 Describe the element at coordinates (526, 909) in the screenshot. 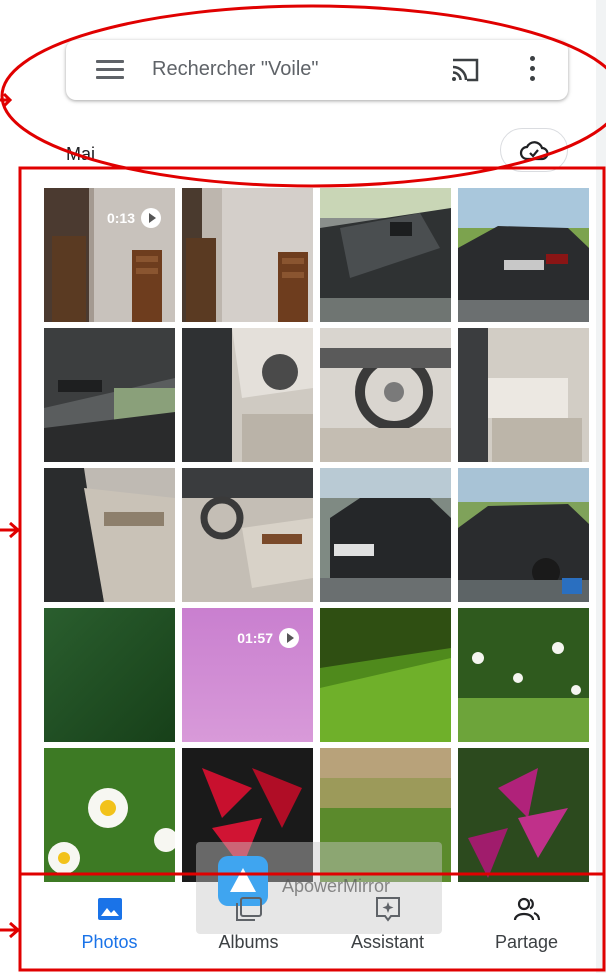

I see `sharing-icon` at that location.